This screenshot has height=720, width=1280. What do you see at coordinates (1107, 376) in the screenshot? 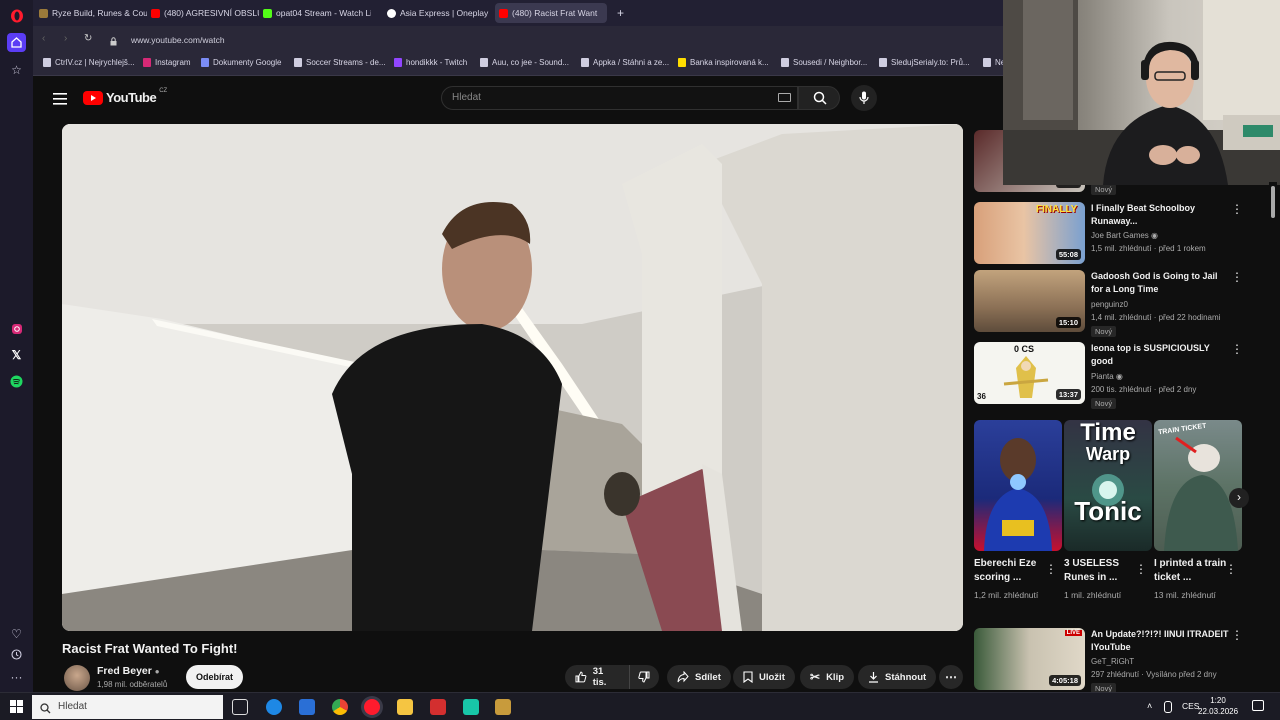
I see `recommendation-channel: Pianta ◉` at bounding box center [1107, 376].